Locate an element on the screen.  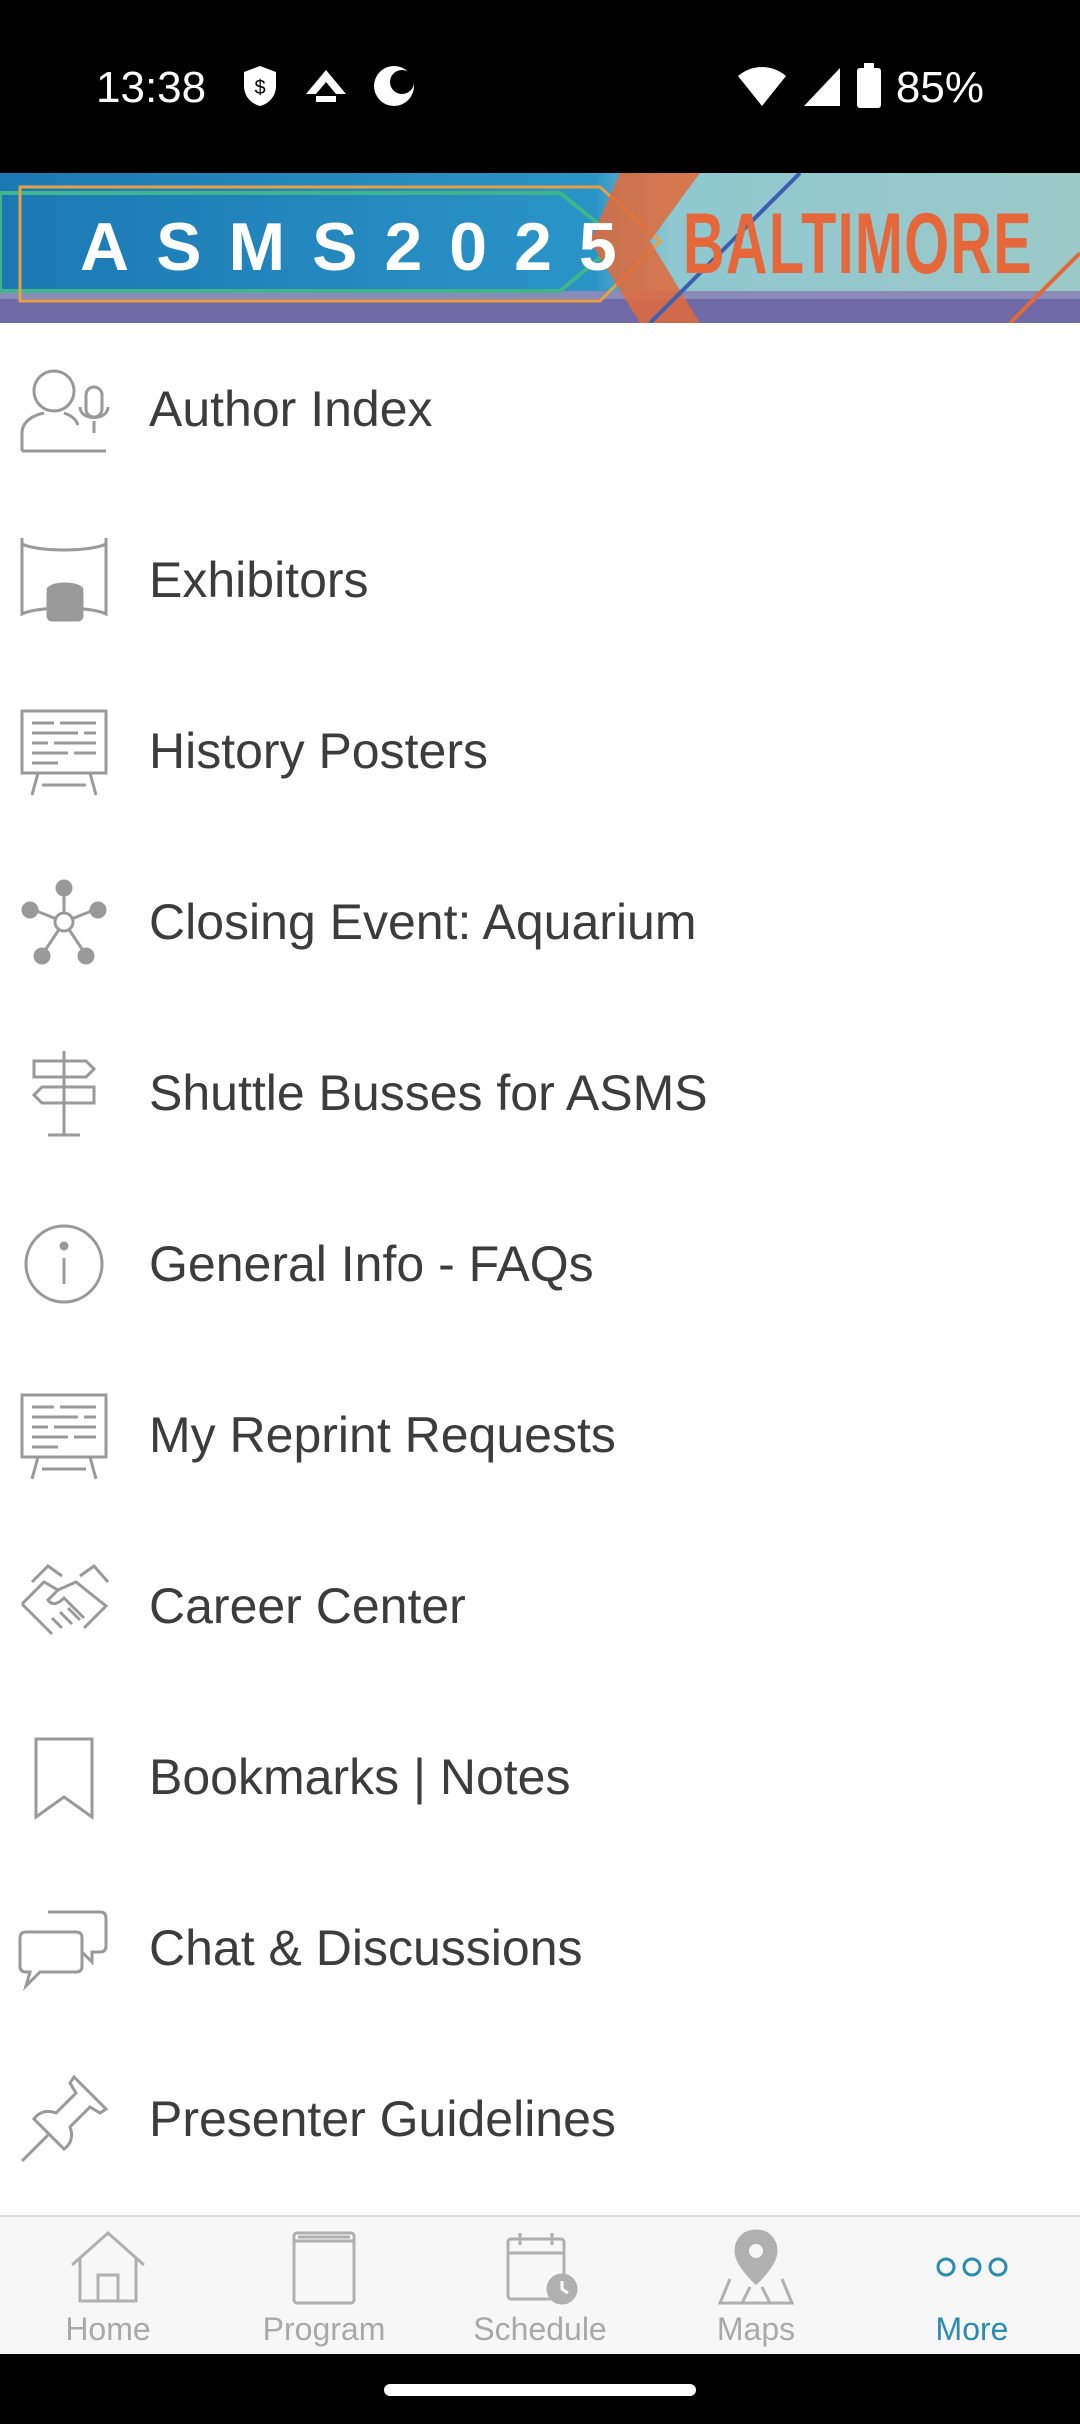
chat-bubbles-icon is located at coordinates (64, 1948).